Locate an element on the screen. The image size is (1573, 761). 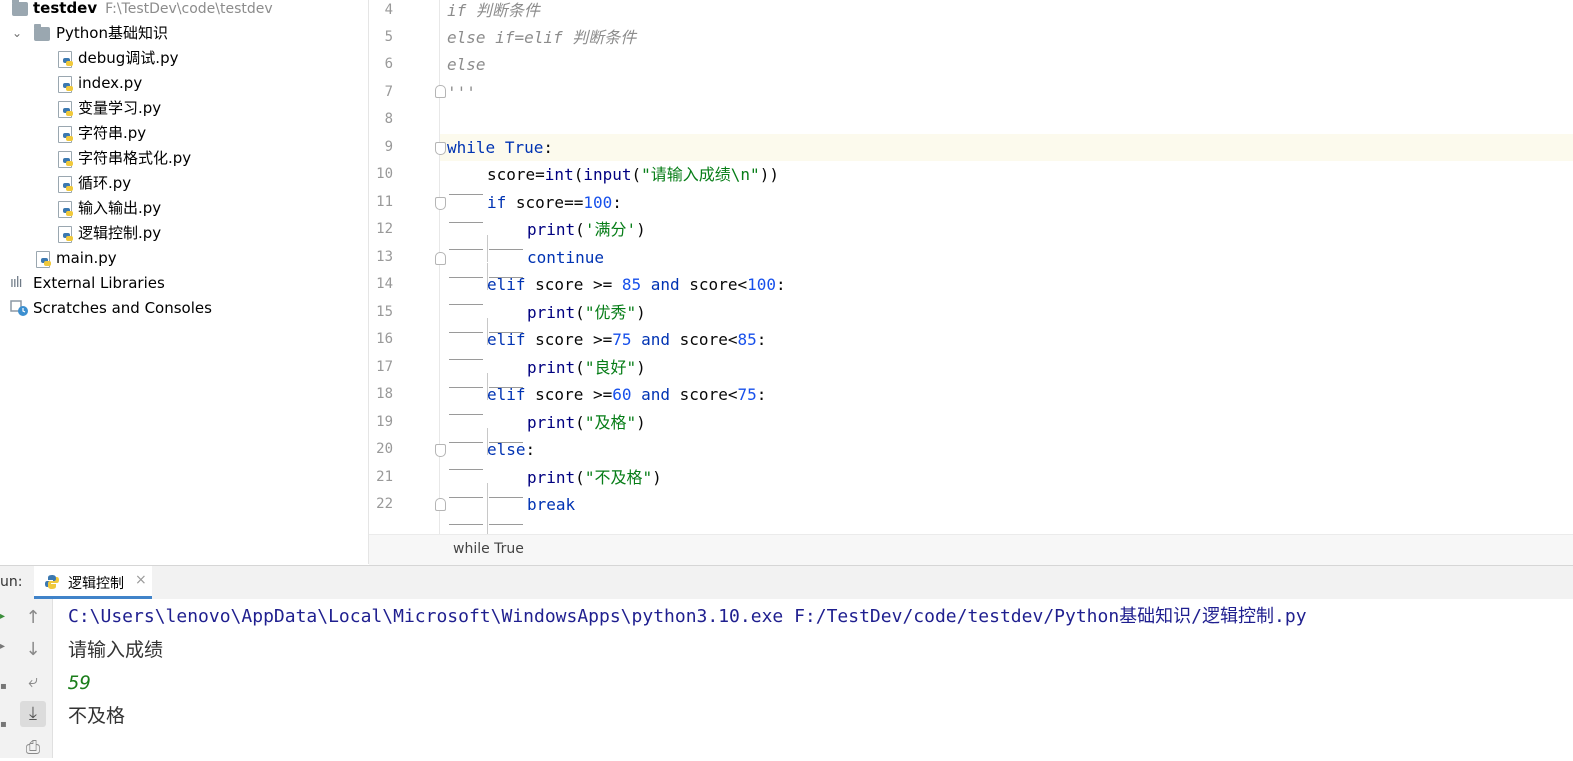
external-libraries-label: External Libraries is located at coordinates (99, 283).